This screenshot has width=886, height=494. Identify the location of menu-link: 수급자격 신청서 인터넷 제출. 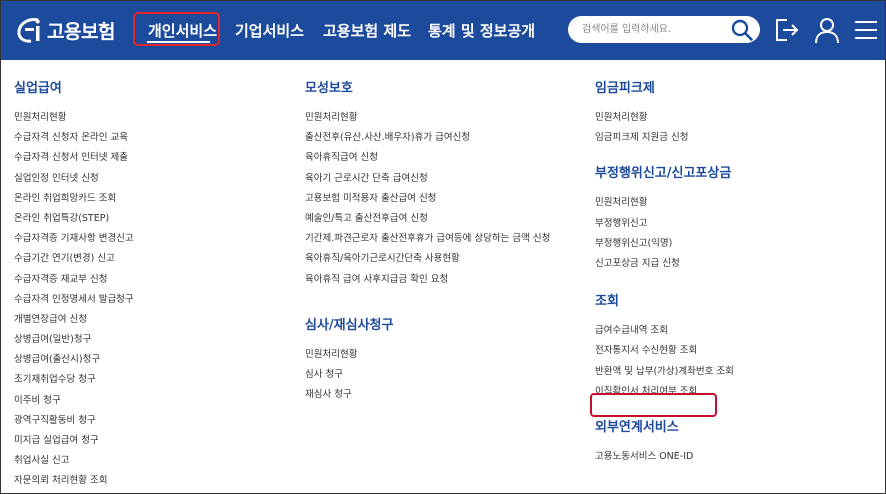
(74, 158).